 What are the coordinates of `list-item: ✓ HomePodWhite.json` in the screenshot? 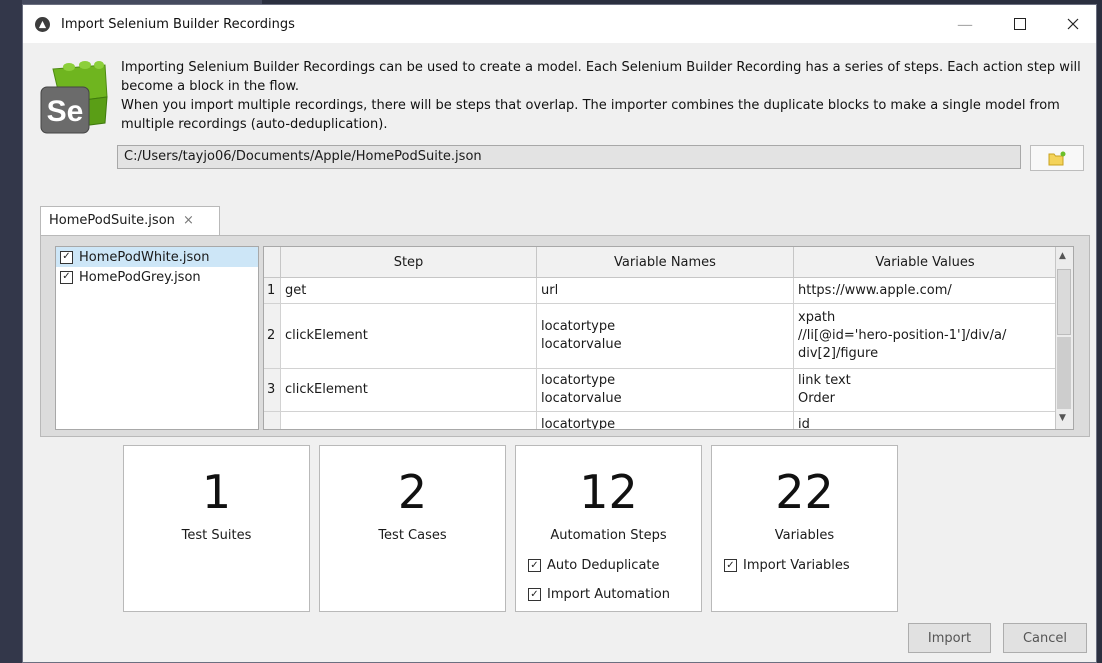 It's located at (157, 257).